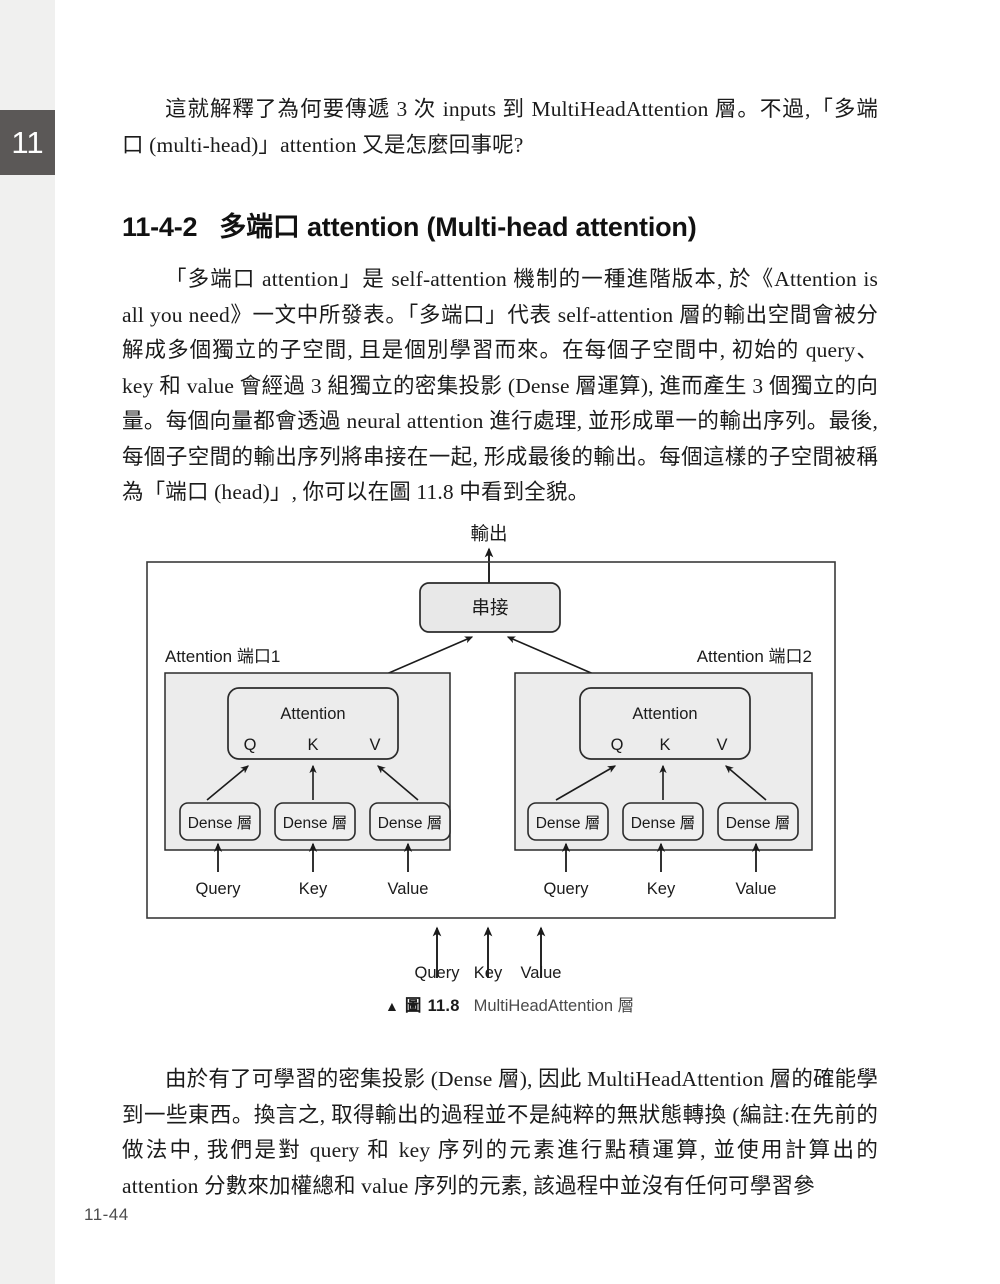 This screenshot has width=1000, height=1284. I want to click on head1-dense-k, so click(315, 821).